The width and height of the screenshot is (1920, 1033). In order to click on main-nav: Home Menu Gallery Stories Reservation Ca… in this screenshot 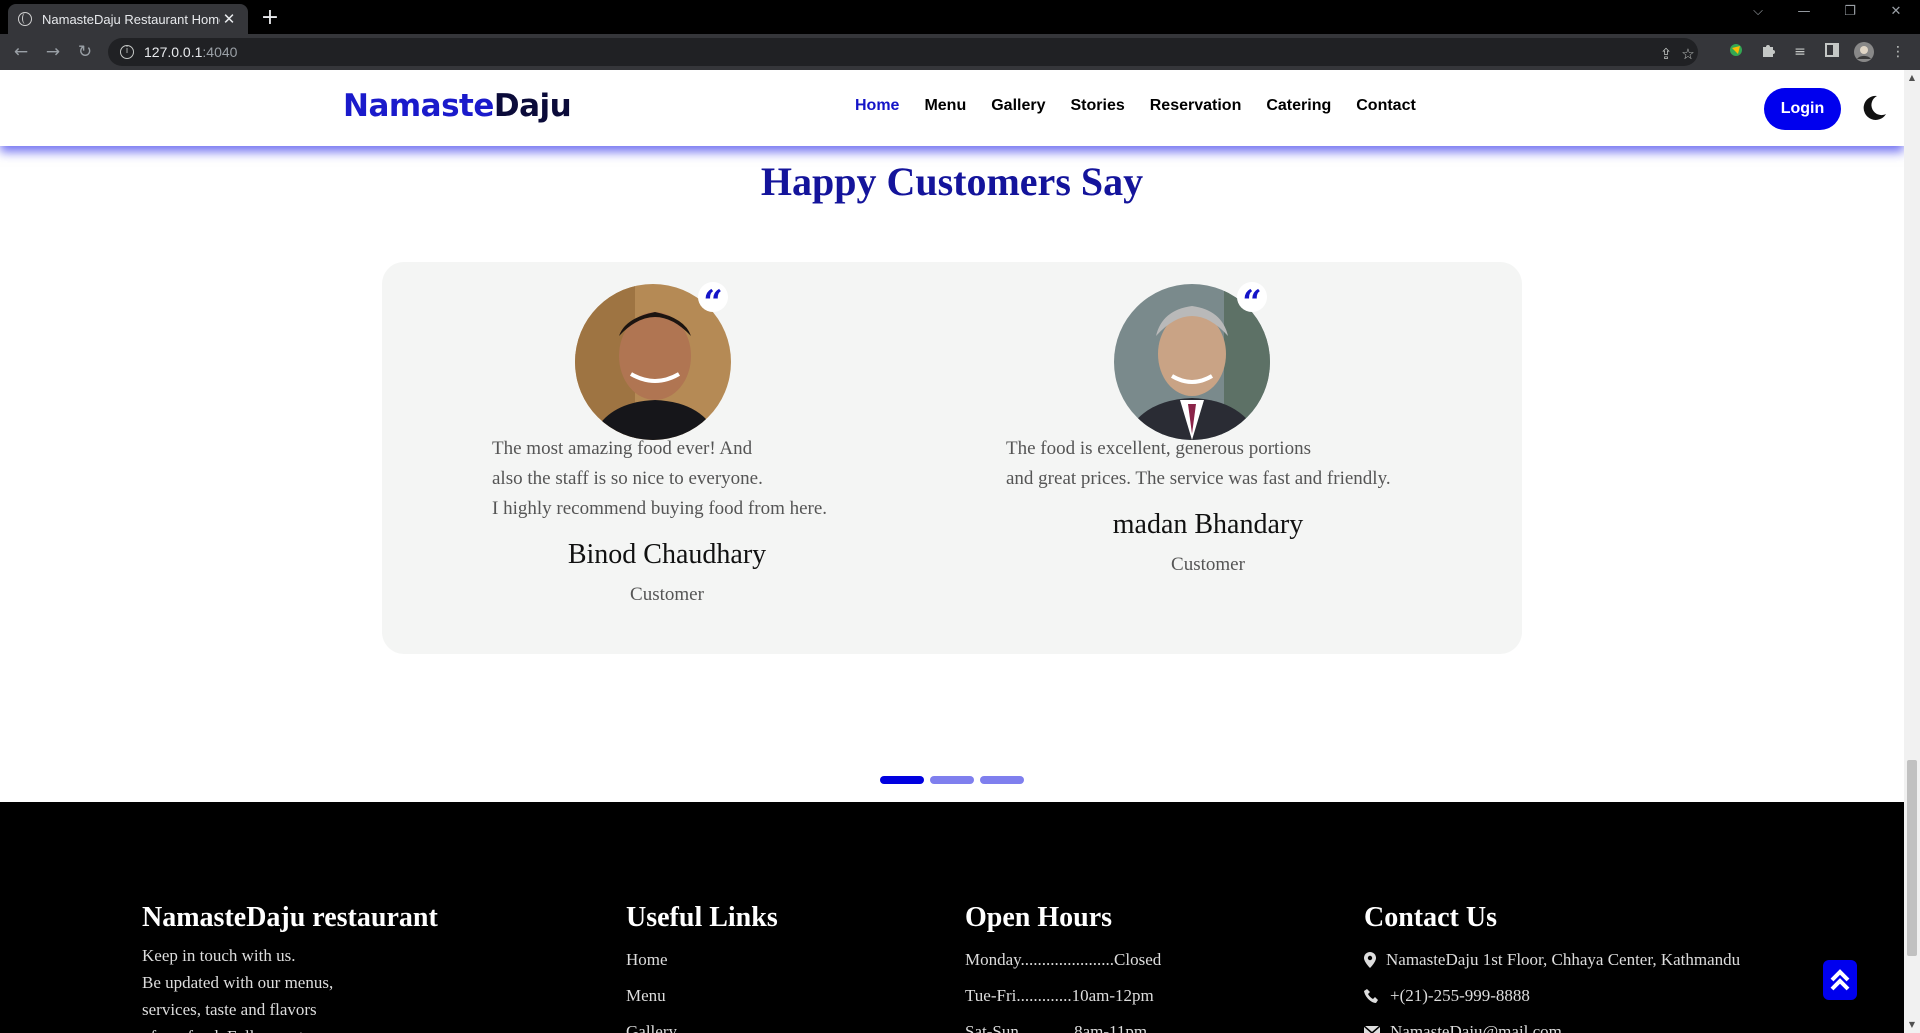, I will do `click(1148, 106)`.